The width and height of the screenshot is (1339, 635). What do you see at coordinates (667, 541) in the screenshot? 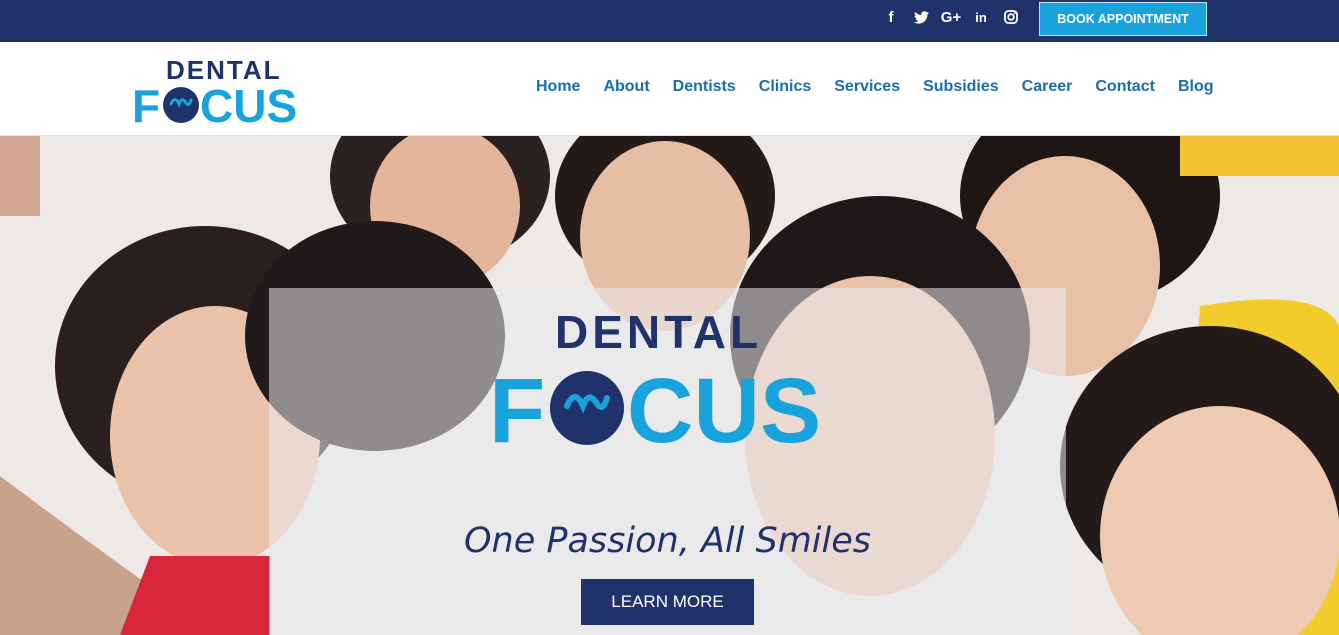
I see `hero-tagline: One Passion, All Smiles` at bounding box center [667, 541].